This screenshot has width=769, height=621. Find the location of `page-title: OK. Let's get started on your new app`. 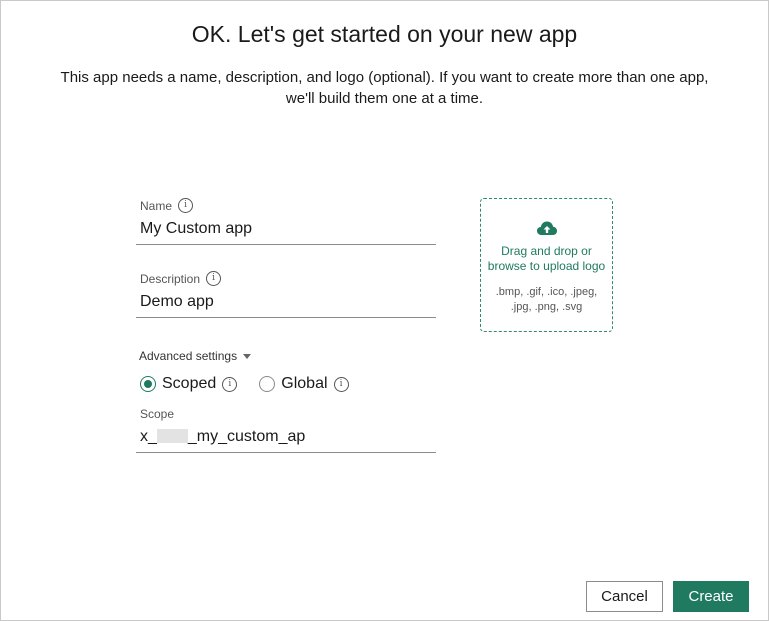

page-title: OK. Let's get started on your new app is located at coordinates (384, 34).